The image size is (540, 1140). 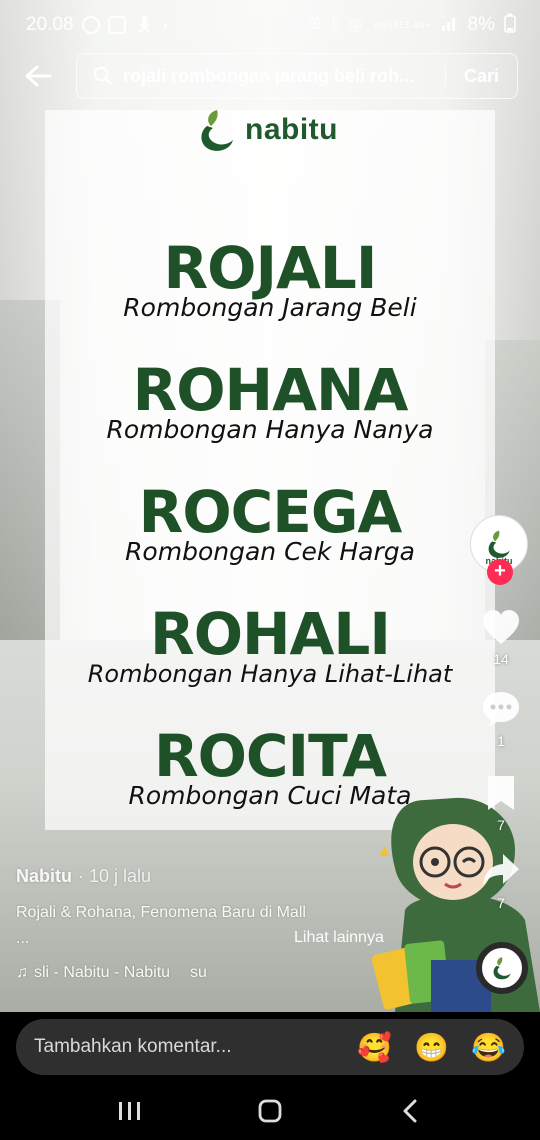 I want to click on share-arrow-icon, so click(x=501, y=870).